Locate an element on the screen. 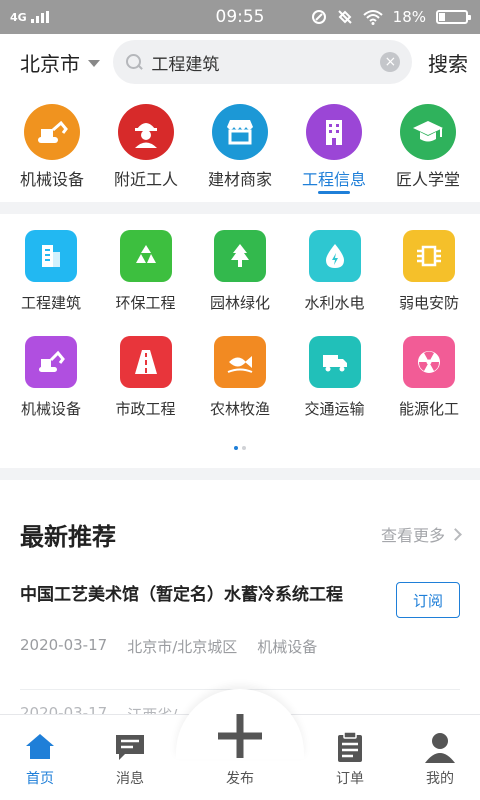  status-bar: 4G 09:55 18% is located at coordinates (240, 17).